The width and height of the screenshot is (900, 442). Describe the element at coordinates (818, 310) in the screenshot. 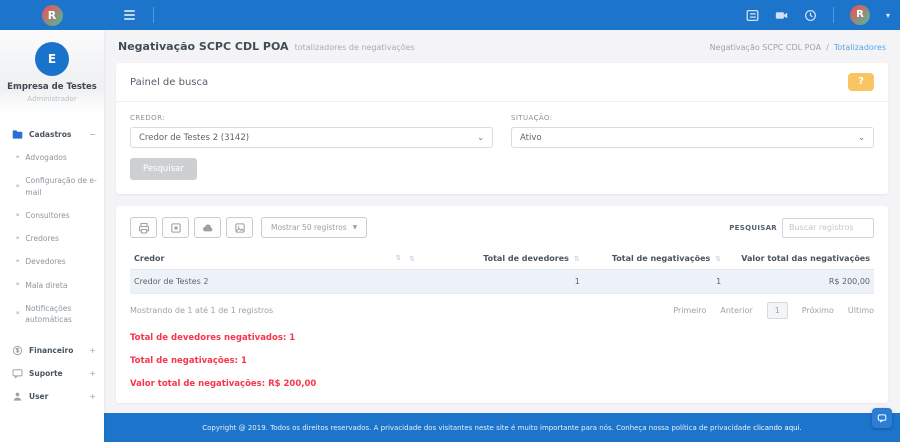

I see `pagination-next: Próximo` at that location.